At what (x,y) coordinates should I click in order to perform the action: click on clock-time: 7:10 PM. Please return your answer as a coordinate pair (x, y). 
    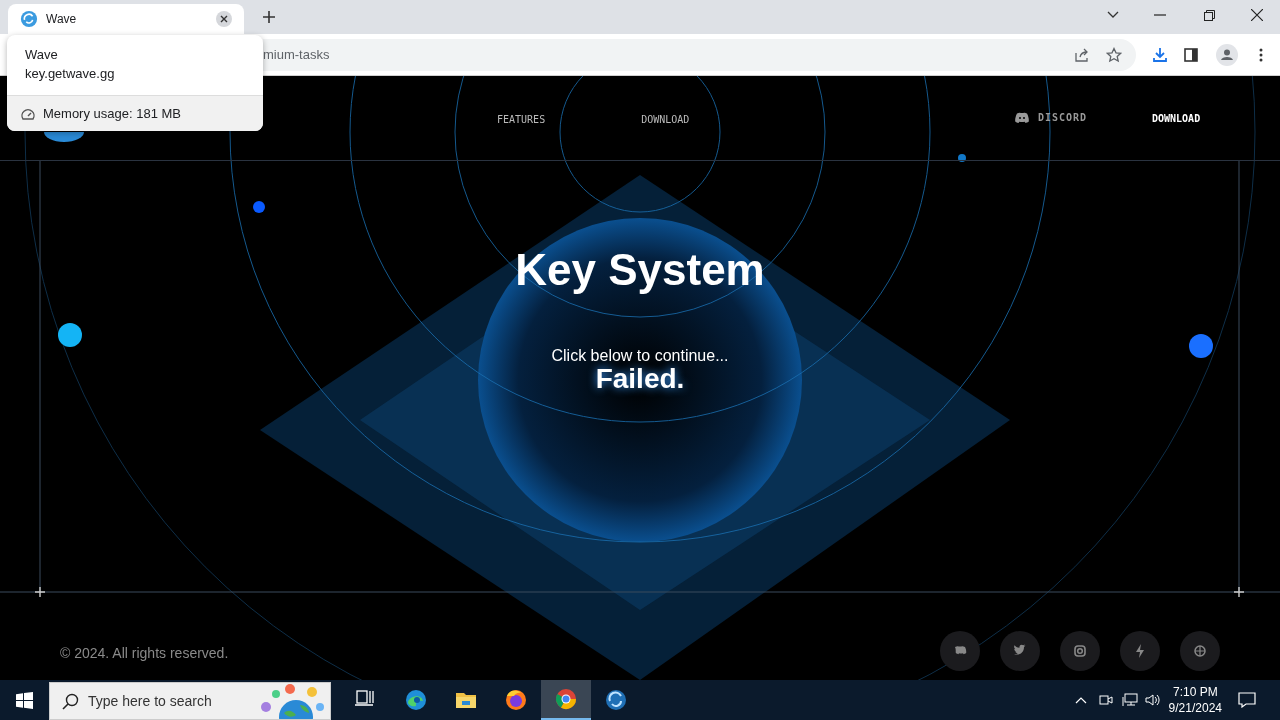
    Looking at the image, I should click on (1195, 692).